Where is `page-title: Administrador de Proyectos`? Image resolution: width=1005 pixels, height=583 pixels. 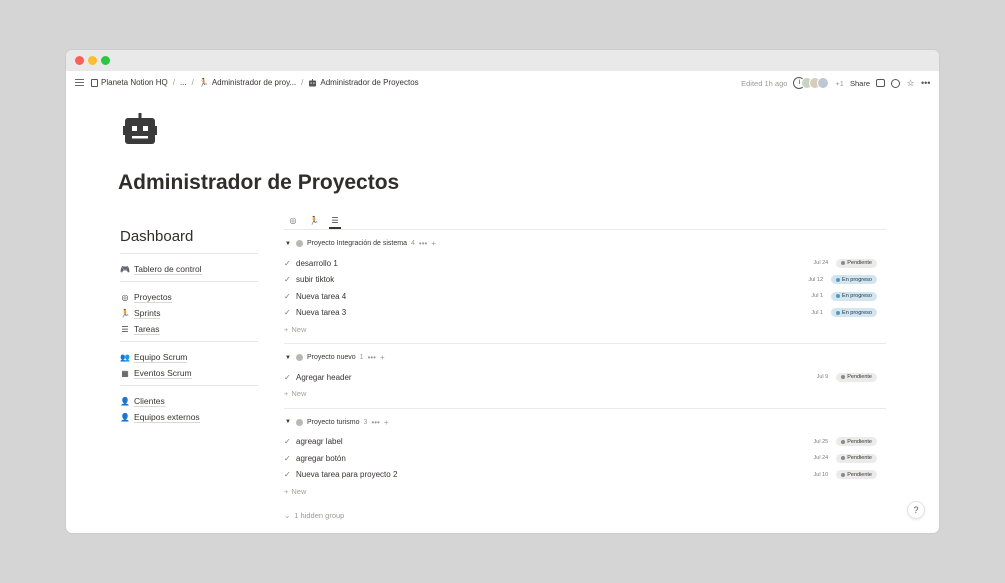 page-title: Administrador de Proyectos is located at coordinates (259, 182).